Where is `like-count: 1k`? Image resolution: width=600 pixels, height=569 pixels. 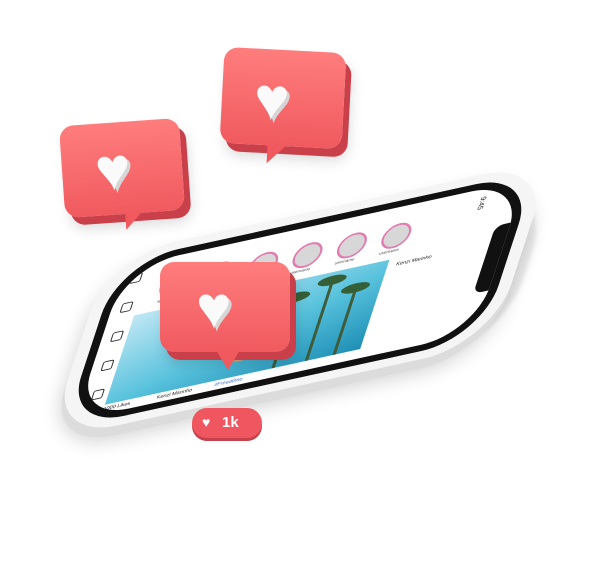 like-count: 1k is located at coordinates (230, 422).